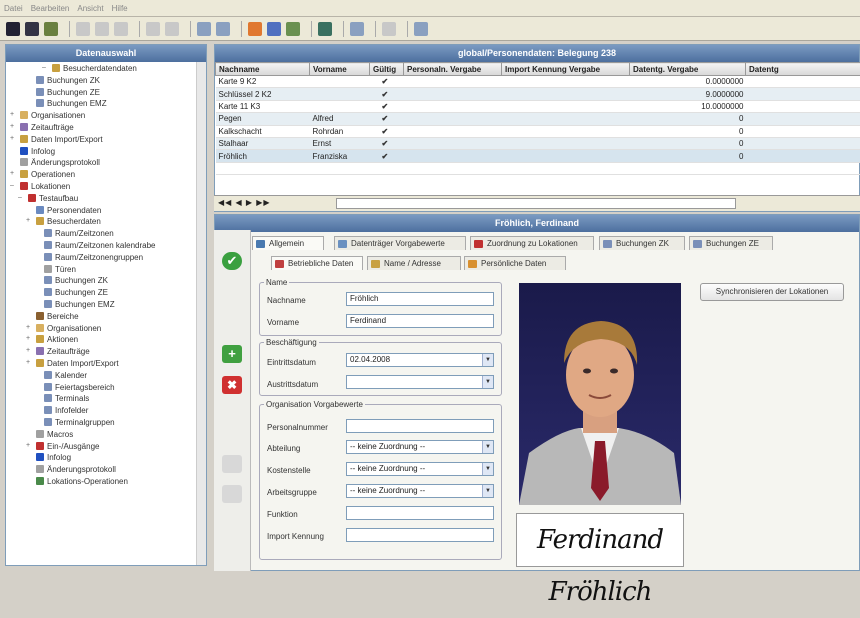 This screenshot has height=618, width=860. I want to click on column-header: Vorname, so click(340, 69).